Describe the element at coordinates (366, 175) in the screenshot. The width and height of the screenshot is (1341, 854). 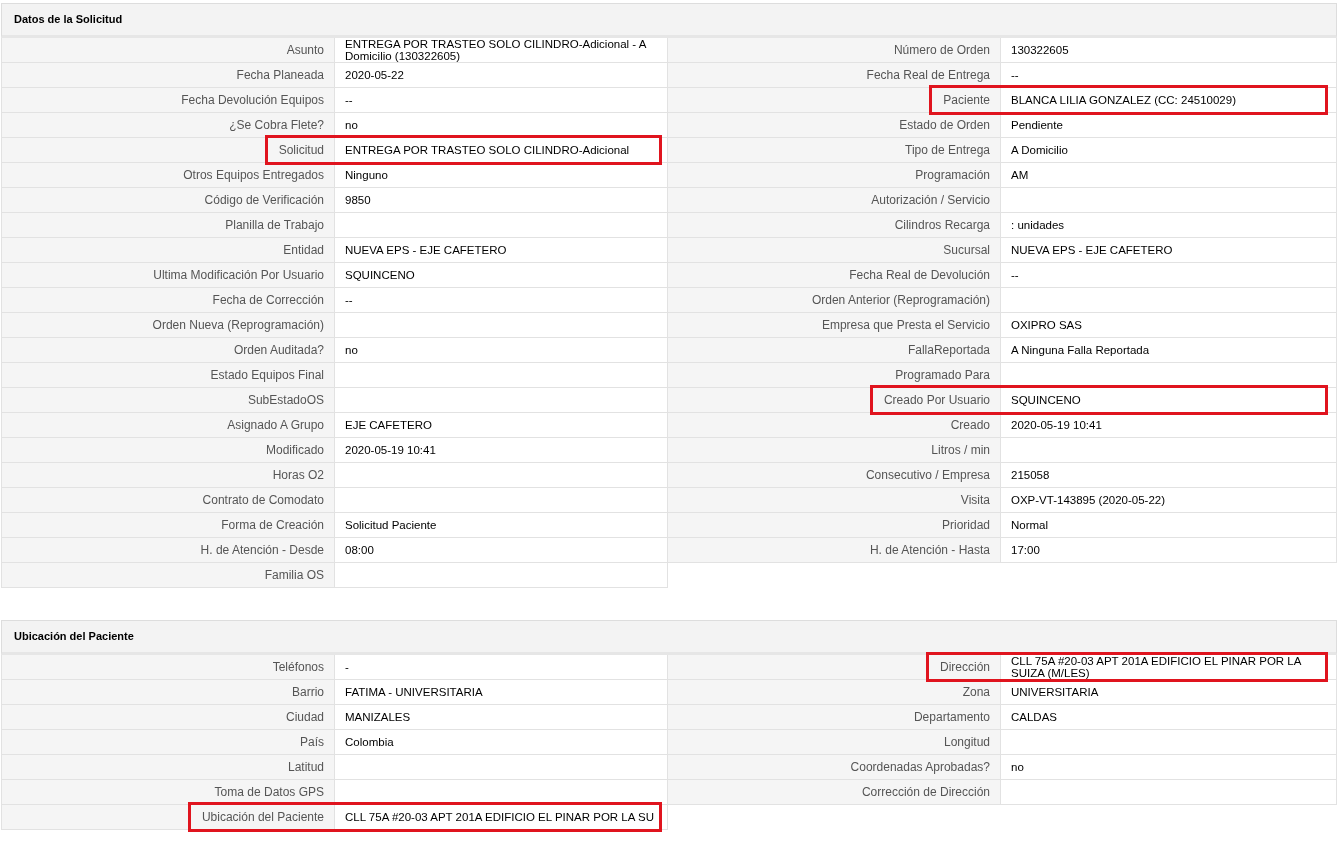
I see `field-value: Ninguno` at that location.